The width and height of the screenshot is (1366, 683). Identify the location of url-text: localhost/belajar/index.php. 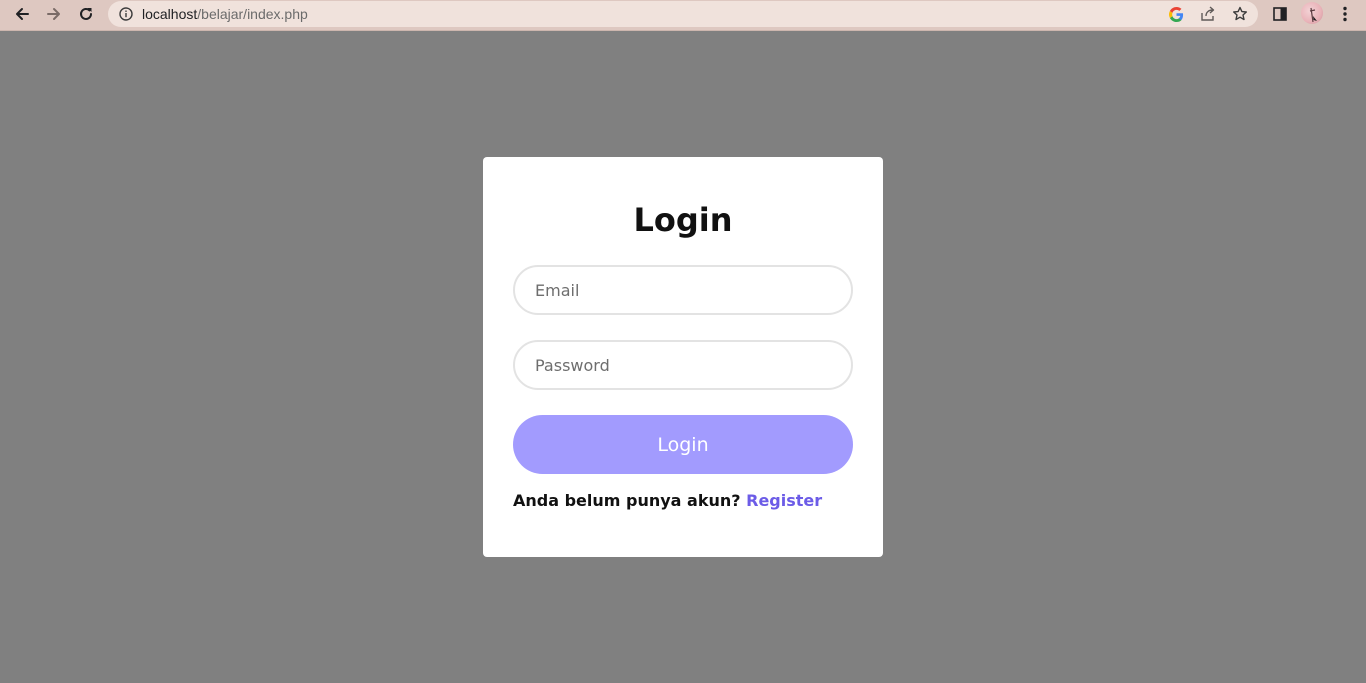
(225, 14).